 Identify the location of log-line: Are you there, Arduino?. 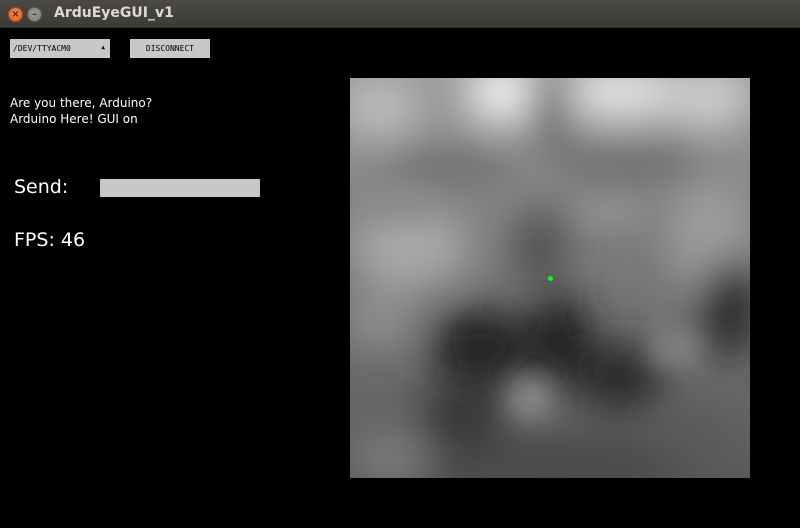
(81, 103).